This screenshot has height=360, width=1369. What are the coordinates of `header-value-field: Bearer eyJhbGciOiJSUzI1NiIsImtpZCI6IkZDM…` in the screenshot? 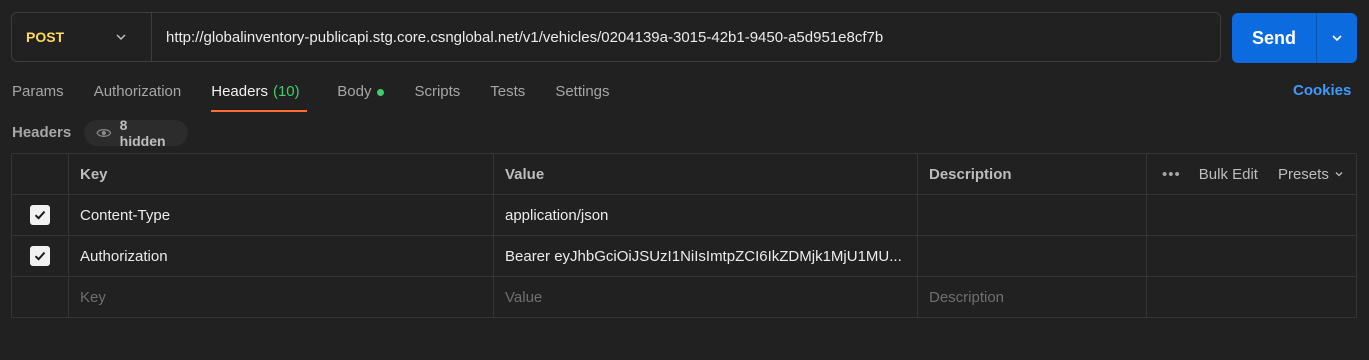 It's located at (706, 256).